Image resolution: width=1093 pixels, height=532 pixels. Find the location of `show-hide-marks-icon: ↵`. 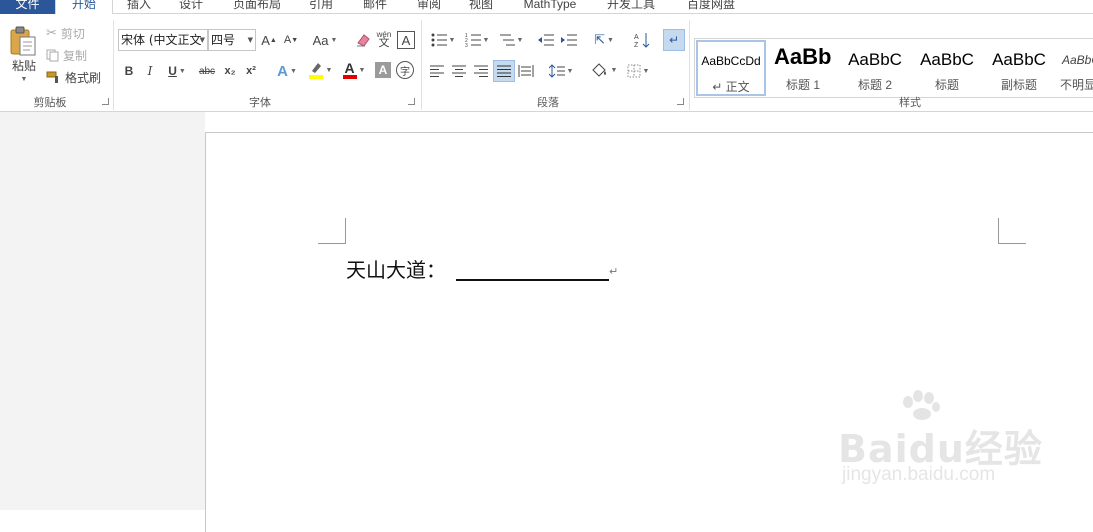

show-hide-marks-icon: ↵ is located at coordinates (674, 40).